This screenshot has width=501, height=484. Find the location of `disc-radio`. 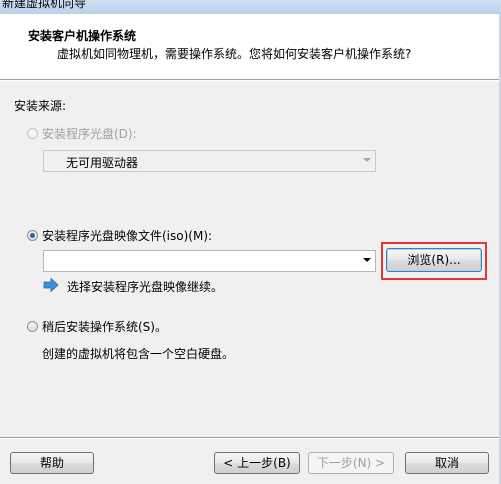

disc-radio is located at coordinates (32, 133).